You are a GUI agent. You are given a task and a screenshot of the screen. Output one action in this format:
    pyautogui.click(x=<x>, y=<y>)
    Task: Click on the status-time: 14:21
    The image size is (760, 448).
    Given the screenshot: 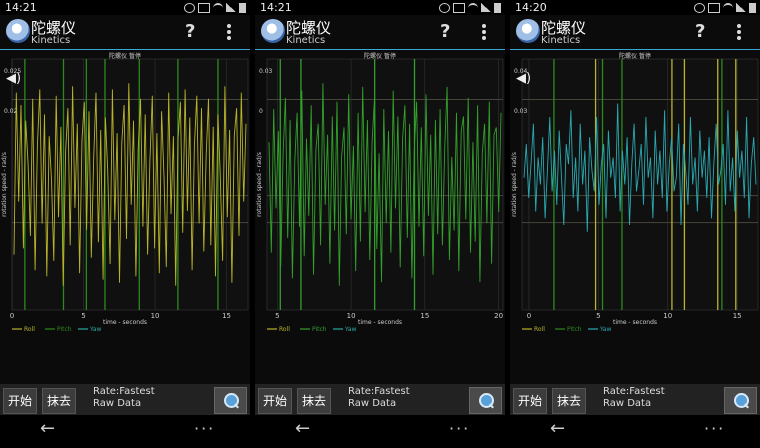 What is the action you would take?
    pyautogui.click(x=21, y=7)
    